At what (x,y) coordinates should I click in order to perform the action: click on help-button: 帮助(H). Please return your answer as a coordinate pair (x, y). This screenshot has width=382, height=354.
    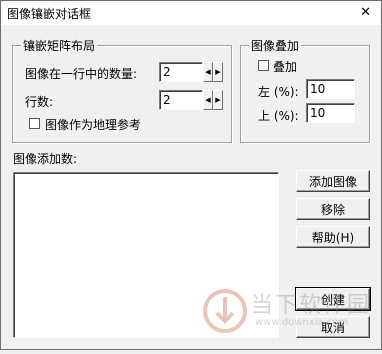
    Looking at the image, I should click on (333, 237).